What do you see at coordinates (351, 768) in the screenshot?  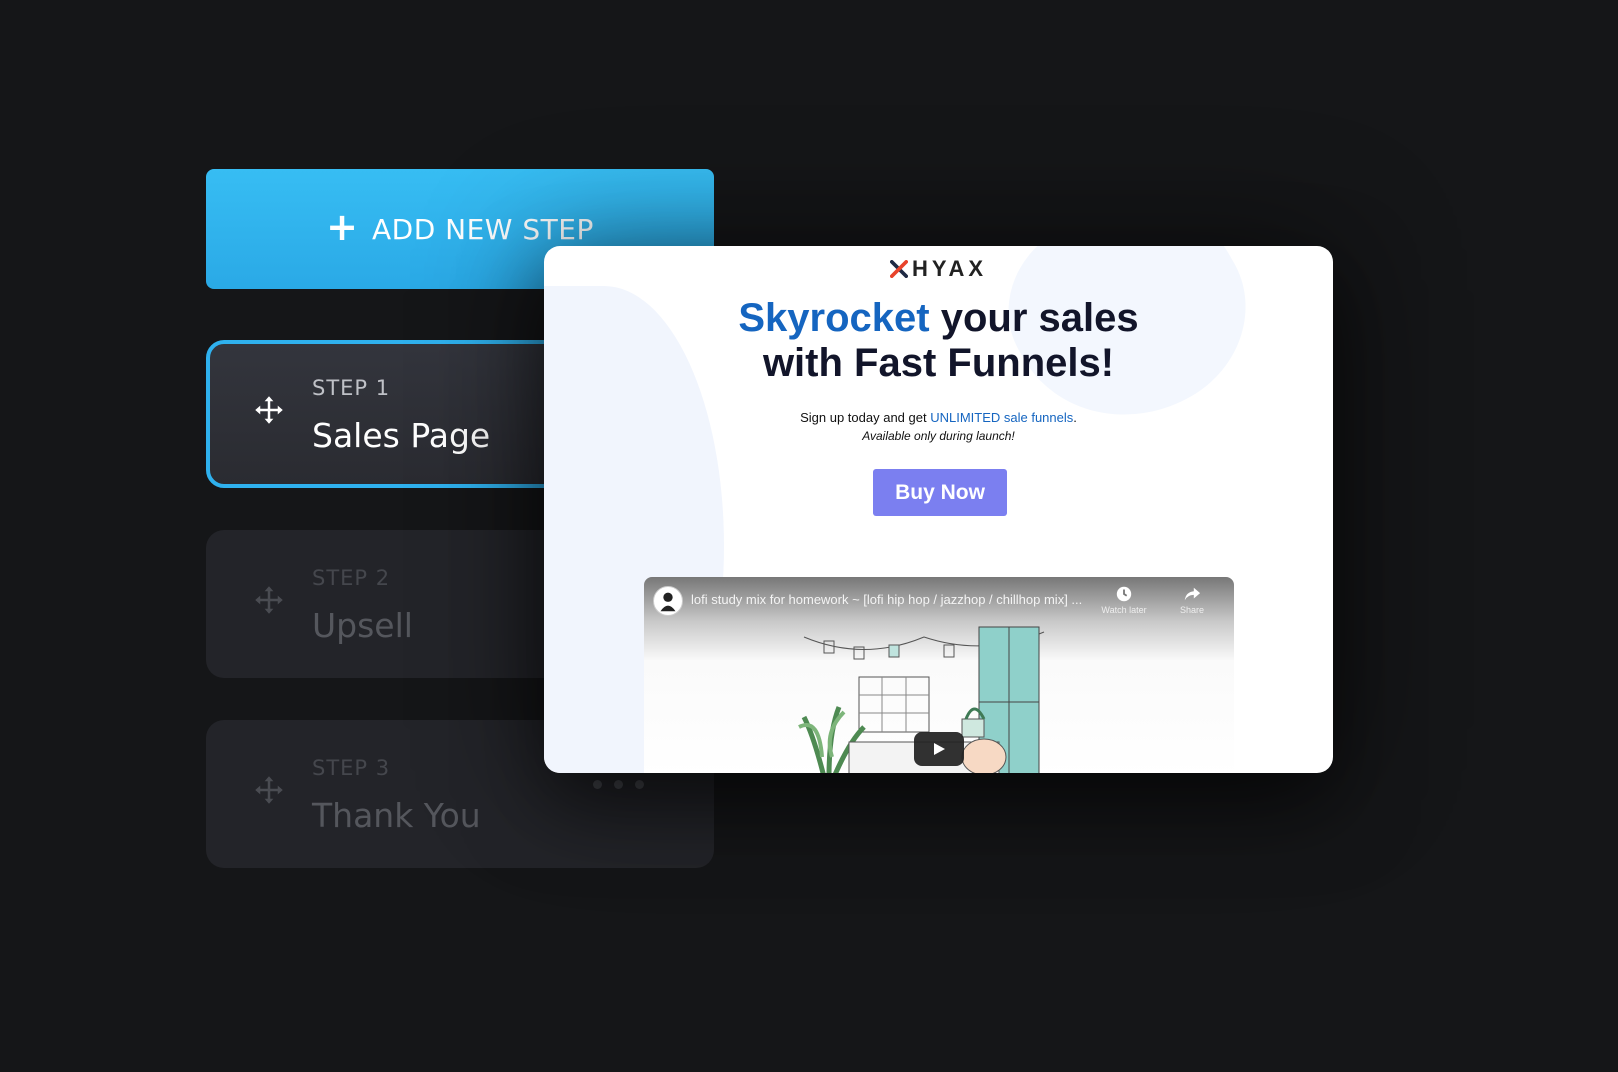 I see `step-number: STEP 3` at bounding box center [351, 768].